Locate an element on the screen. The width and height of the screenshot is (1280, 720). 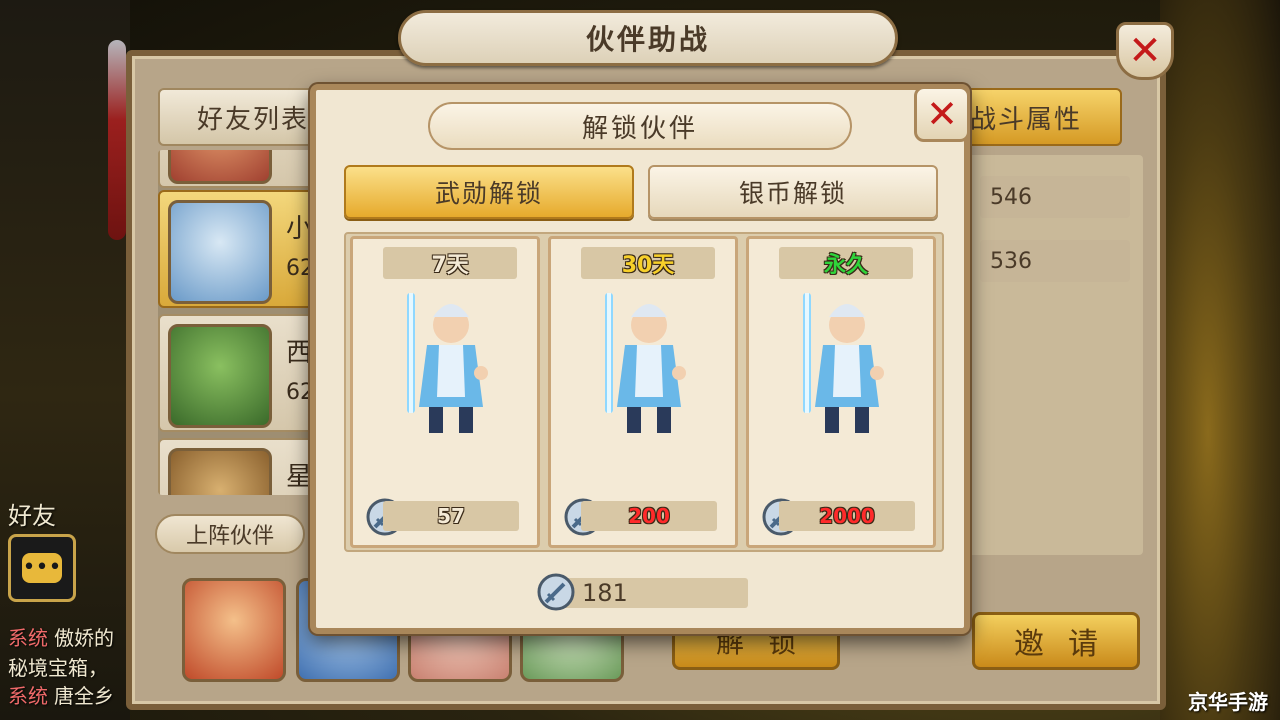
chat-bubble-icon: ••• is located at coordinates (42, 568).